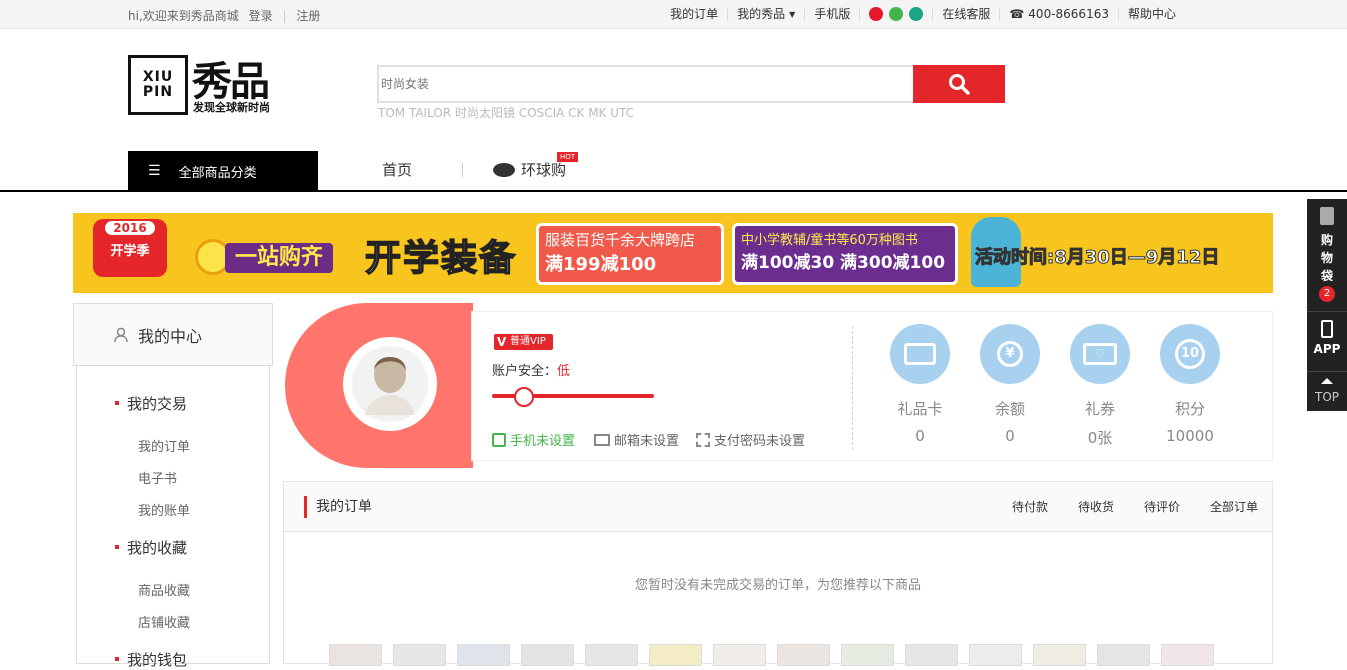  What do you see at coordinates (778, 507) in the screenshot?
I see `orders-header: 我的订单 待付款 待收货 待评价 全部订单` at bounding box center [778, 507].